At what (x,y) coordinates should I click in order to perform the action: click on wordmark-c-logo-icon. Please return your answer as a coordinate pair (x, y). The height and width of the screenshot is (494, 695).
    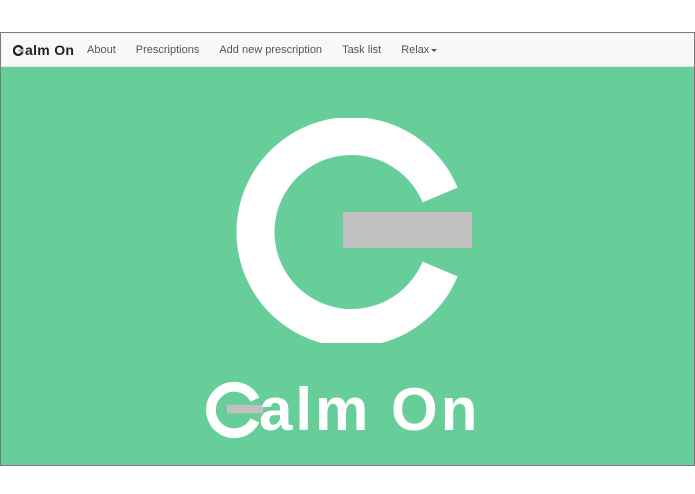
    Looking at the image, I should click on (234, 410).